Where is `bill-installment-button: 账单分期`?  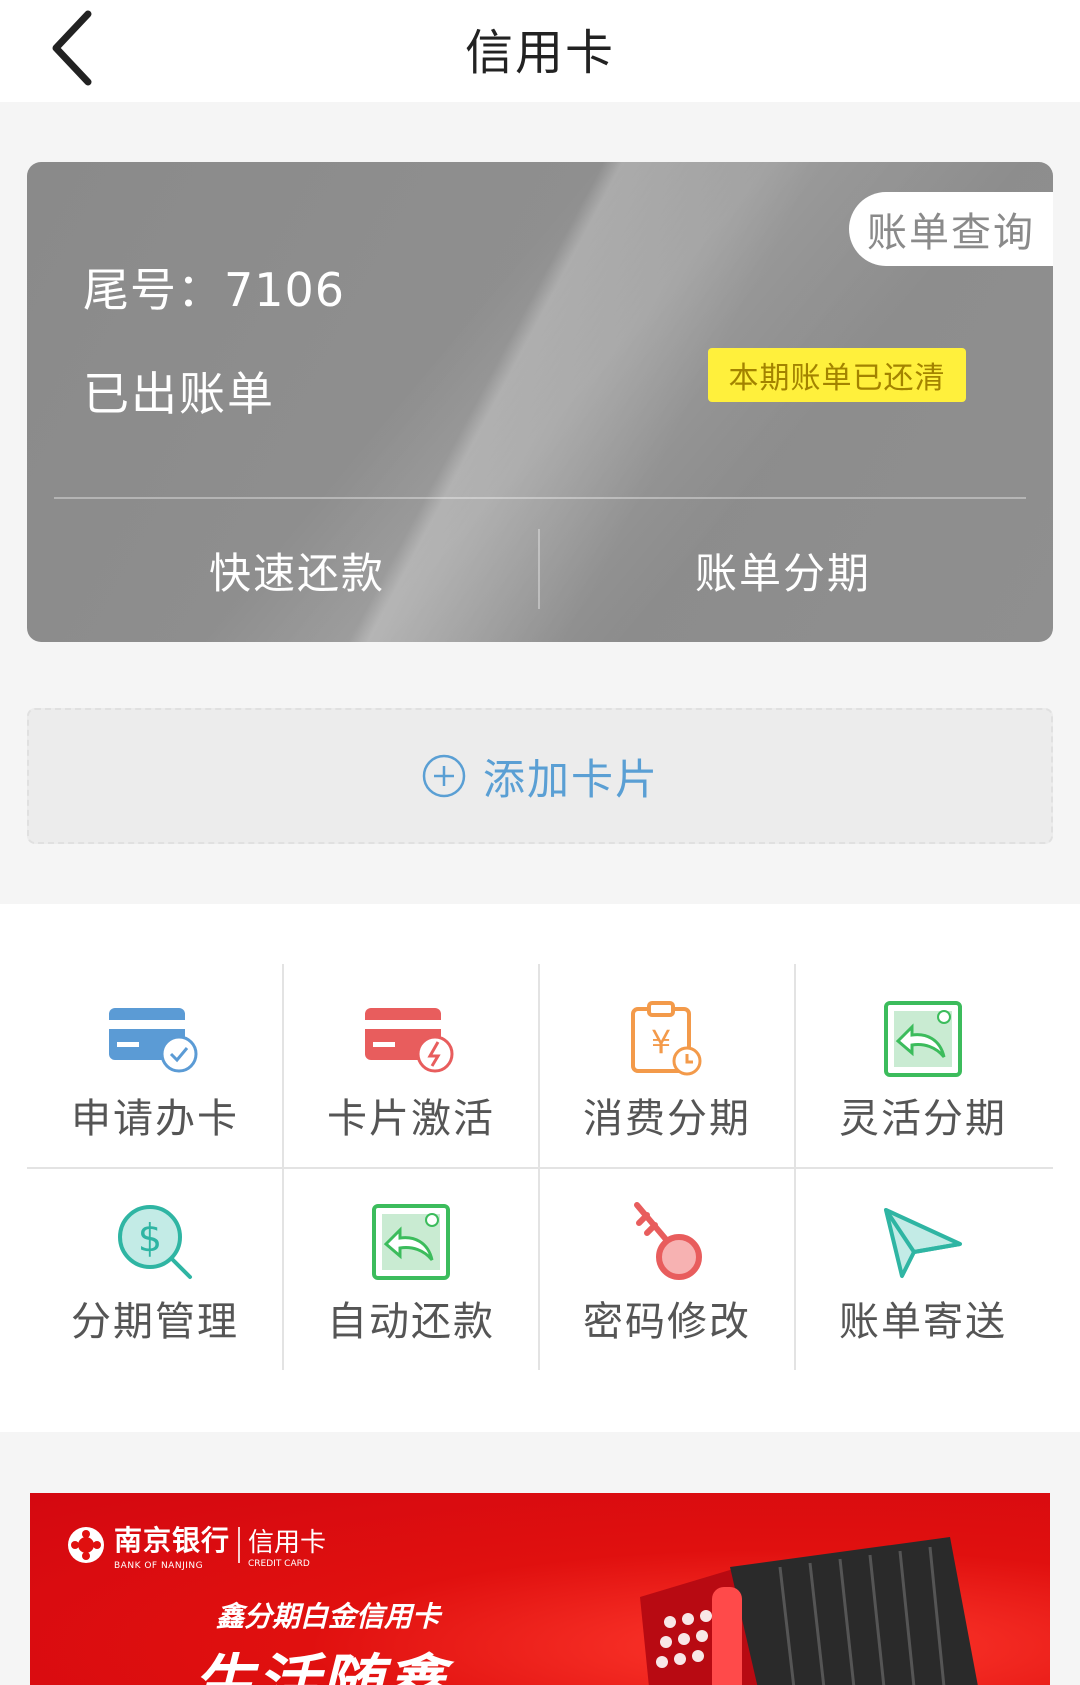 bill-installment-button: 账单分期 is located at coordinates (783, 570).